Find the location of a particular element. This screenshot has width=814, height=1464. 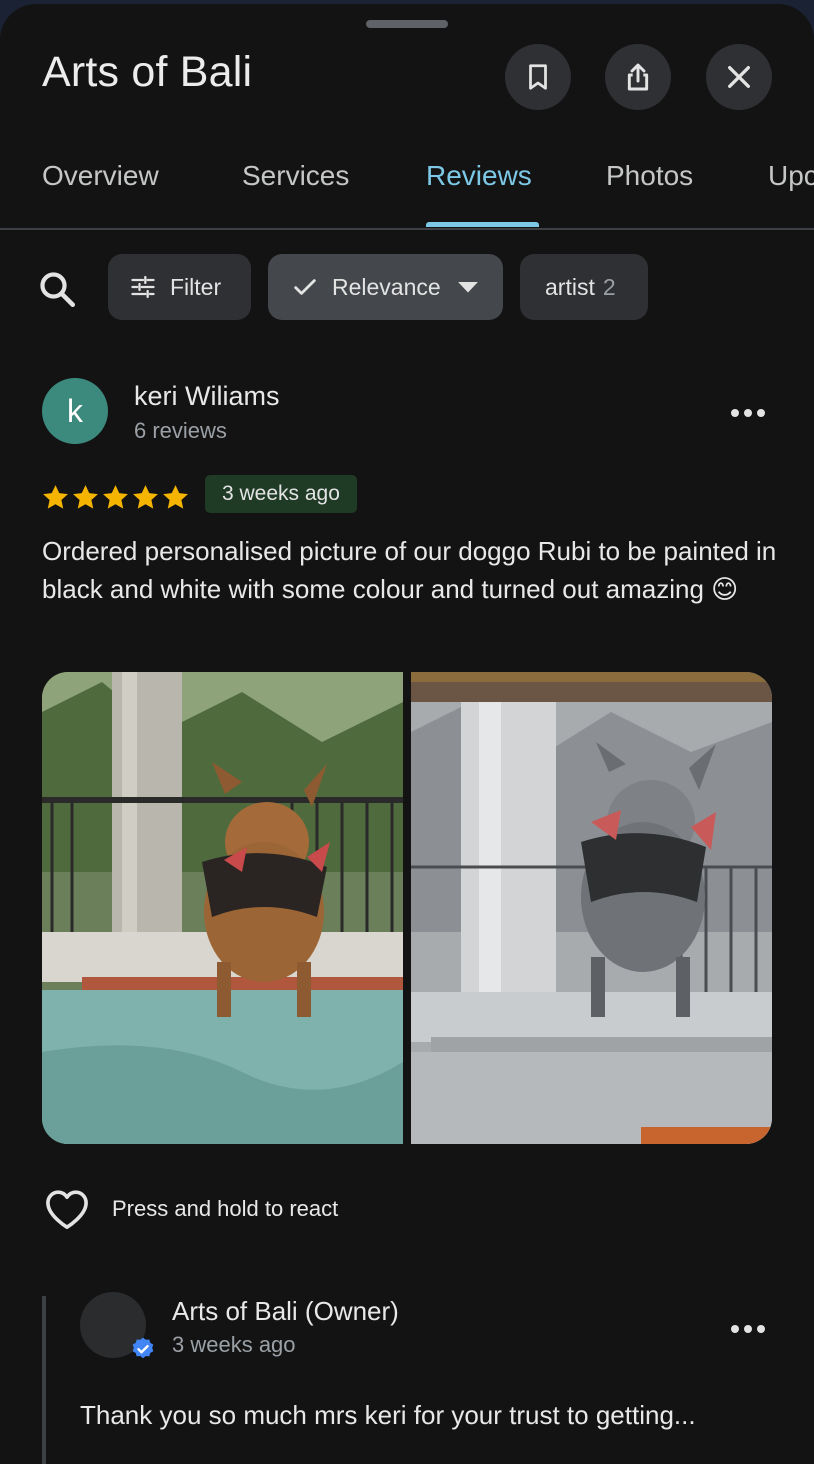

tab-services: Services is located at coordinates (295, 176).